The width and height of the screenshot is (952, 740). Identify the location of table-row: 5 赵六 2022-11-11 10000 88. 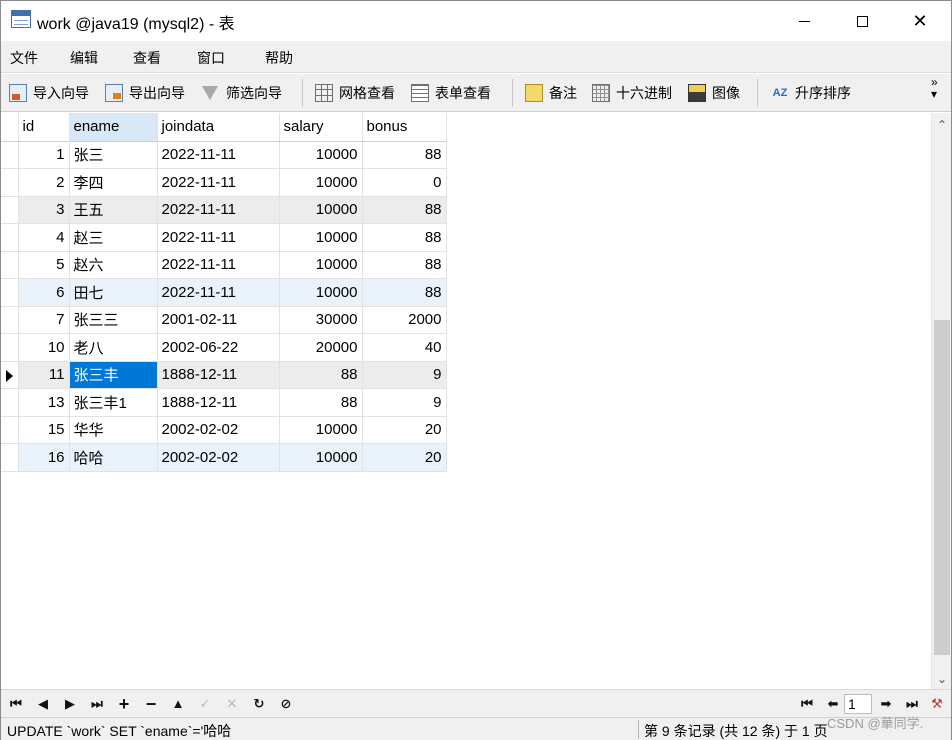
(224, 265).